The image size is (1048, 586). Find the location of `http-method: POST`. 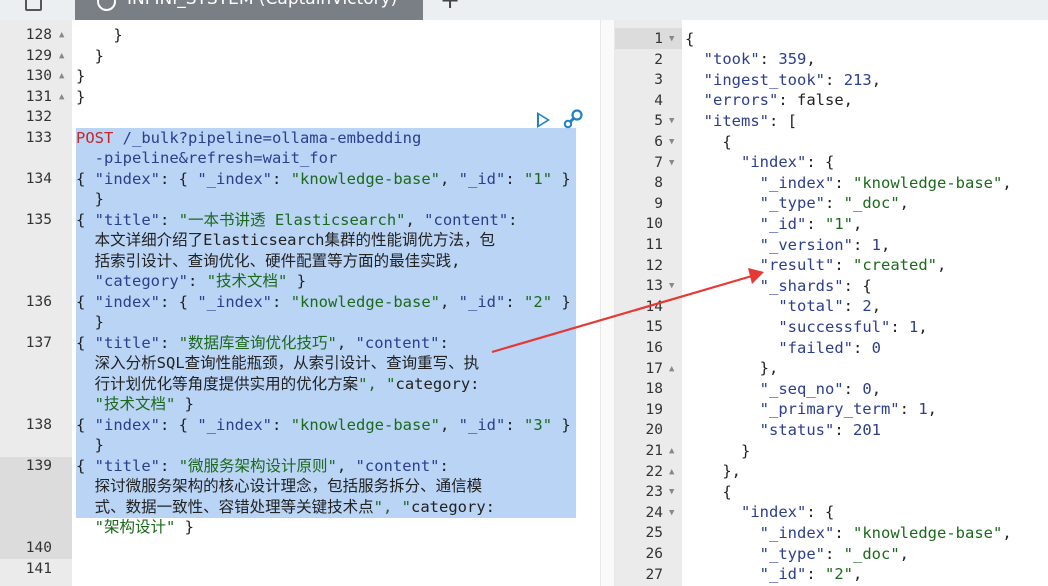

http-method: POST is located at coordinates (95, 138).